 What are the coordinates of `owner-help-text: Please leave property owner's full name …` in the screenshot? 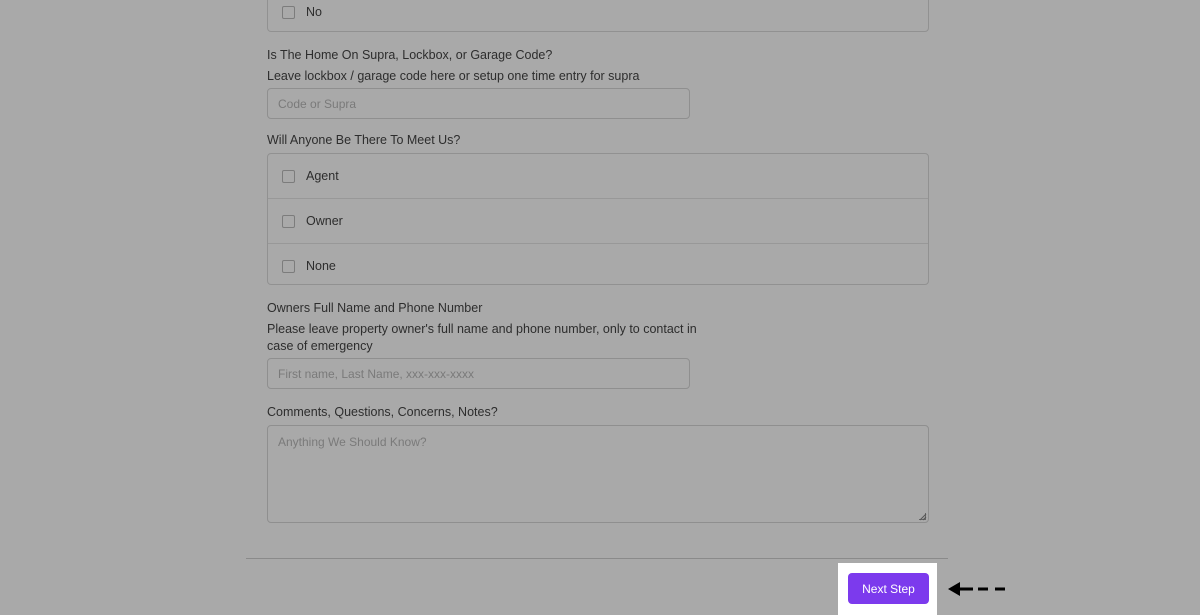 It's located at (482, 337).